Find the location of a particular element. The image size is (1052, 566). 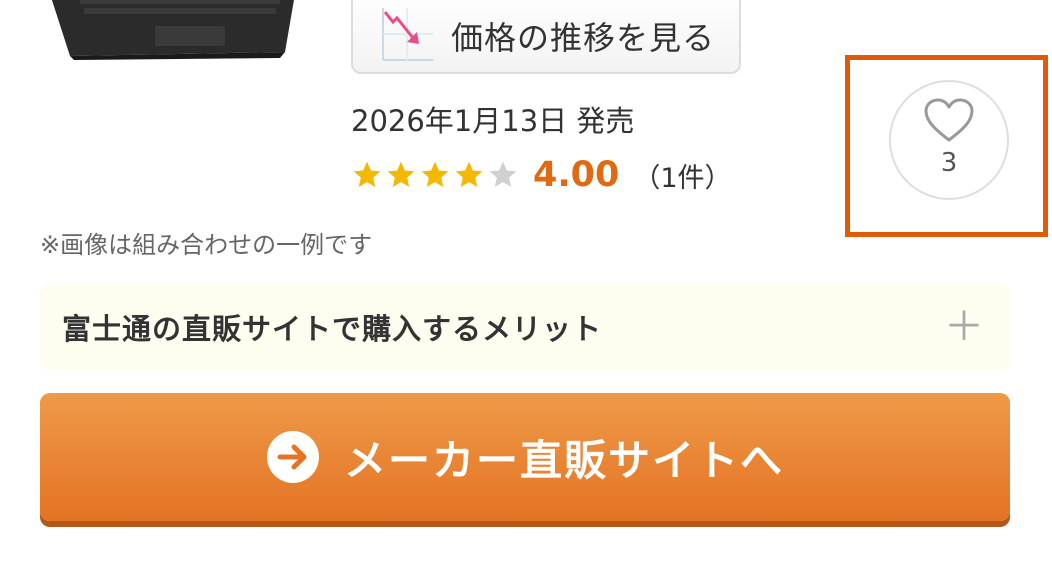

price-history-button: 価格の推移を見る is located at coordinates (546, 37).